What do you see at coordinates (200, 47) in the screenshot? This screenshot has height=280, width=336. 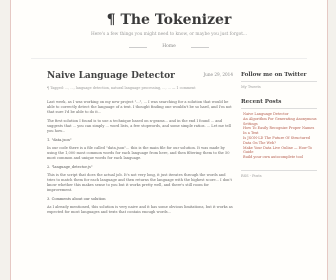 I see `nav-divider-right` at bounding box center [200, 47].